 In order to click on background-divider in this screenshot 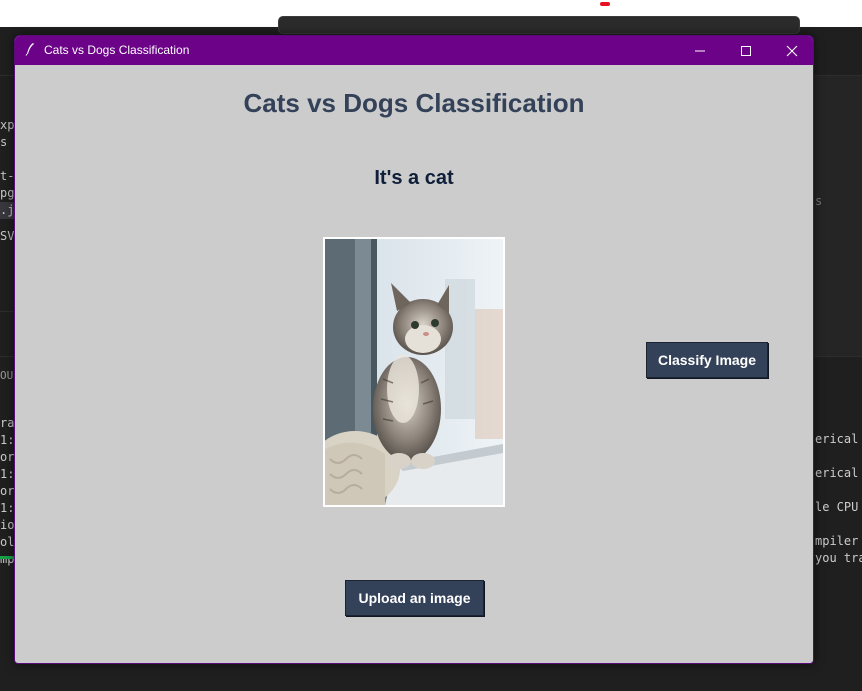, I will do `click(7, 311)`.